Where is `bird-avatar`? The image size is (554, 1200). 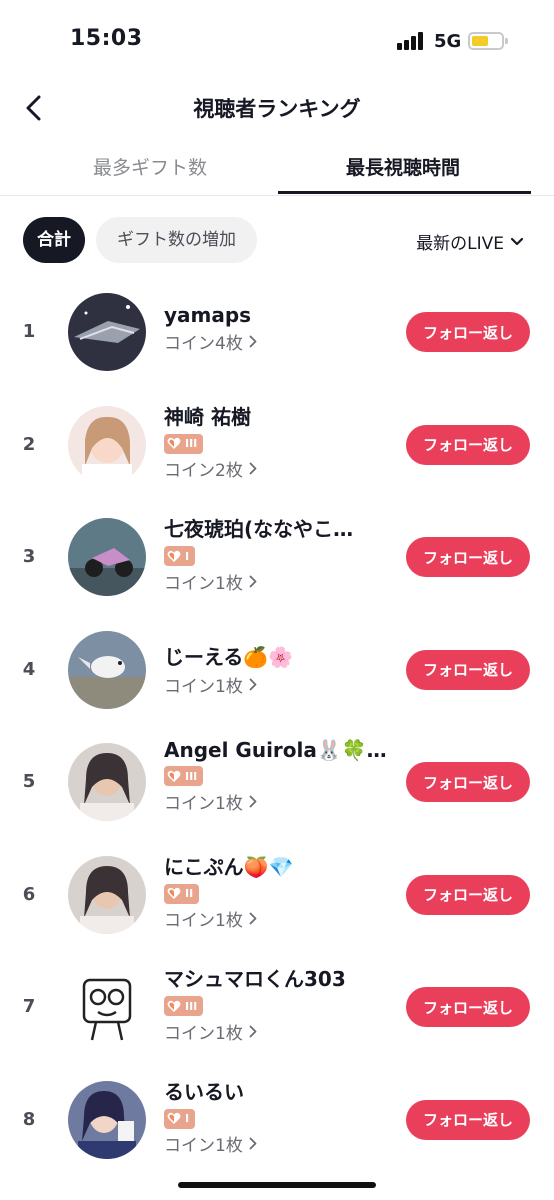 bird-avatar is located at coordinates (107, 669).